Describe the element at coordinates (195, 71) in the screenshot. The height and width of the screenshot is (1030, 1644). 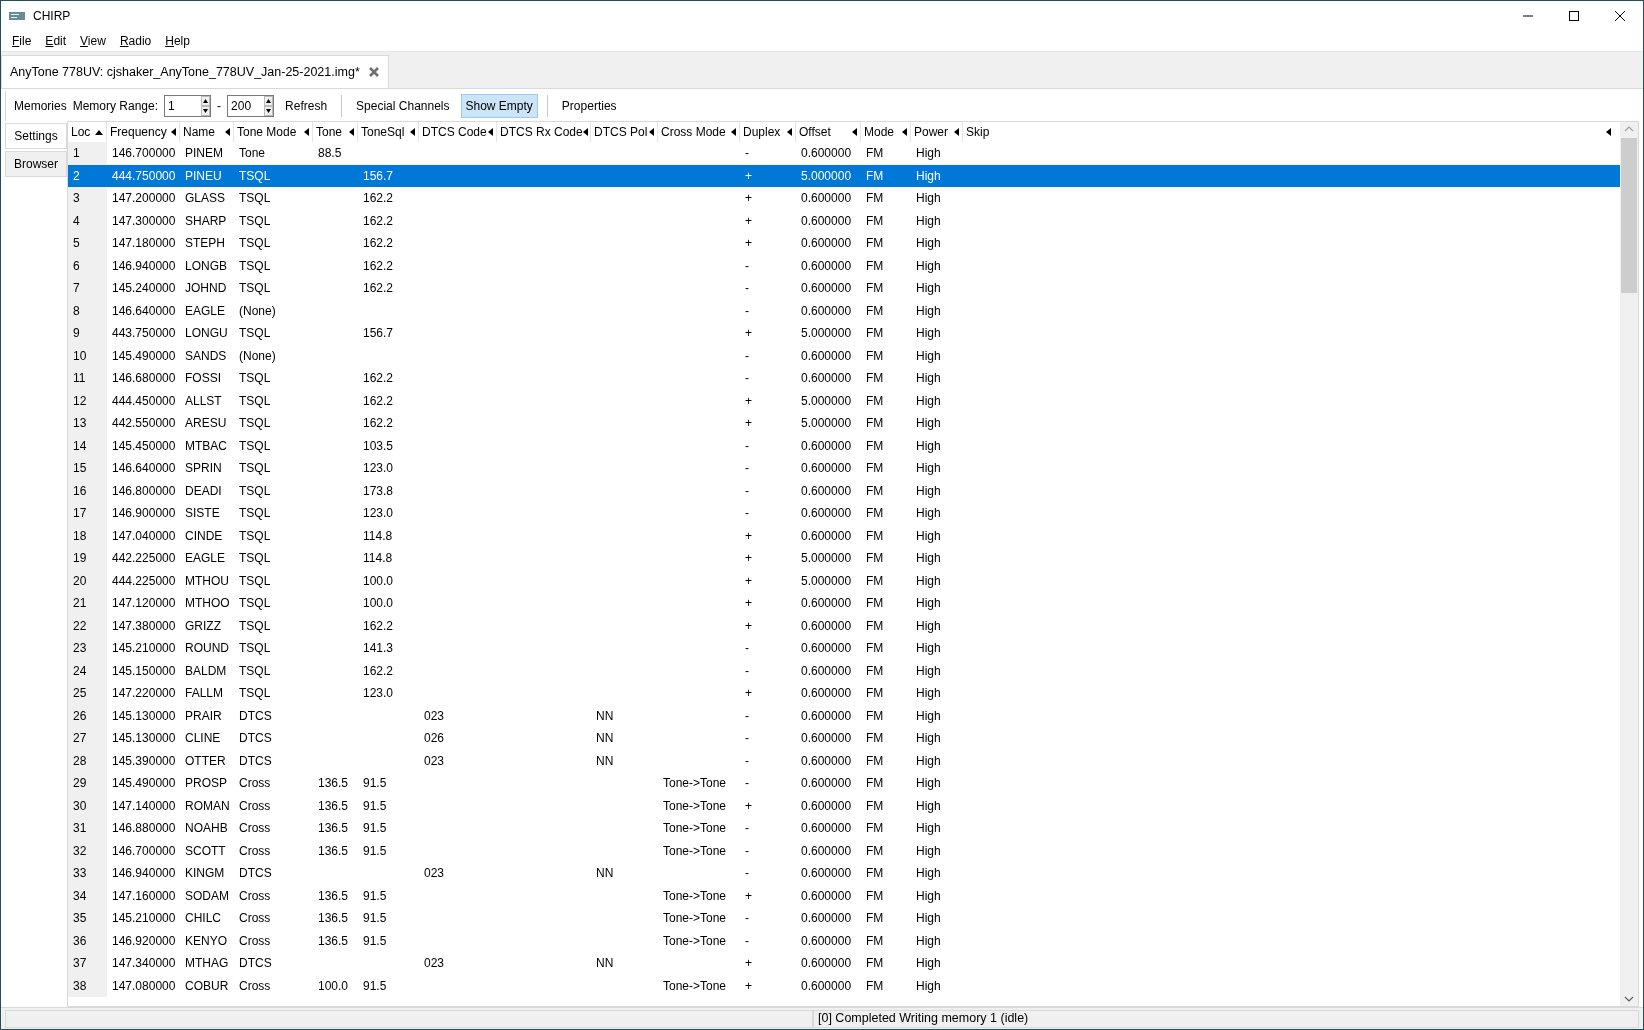
I see `document-tab: AnyTone 778UV: cjshaker_AnyTone_778UV_Jan-25-2021.img*` at that location.